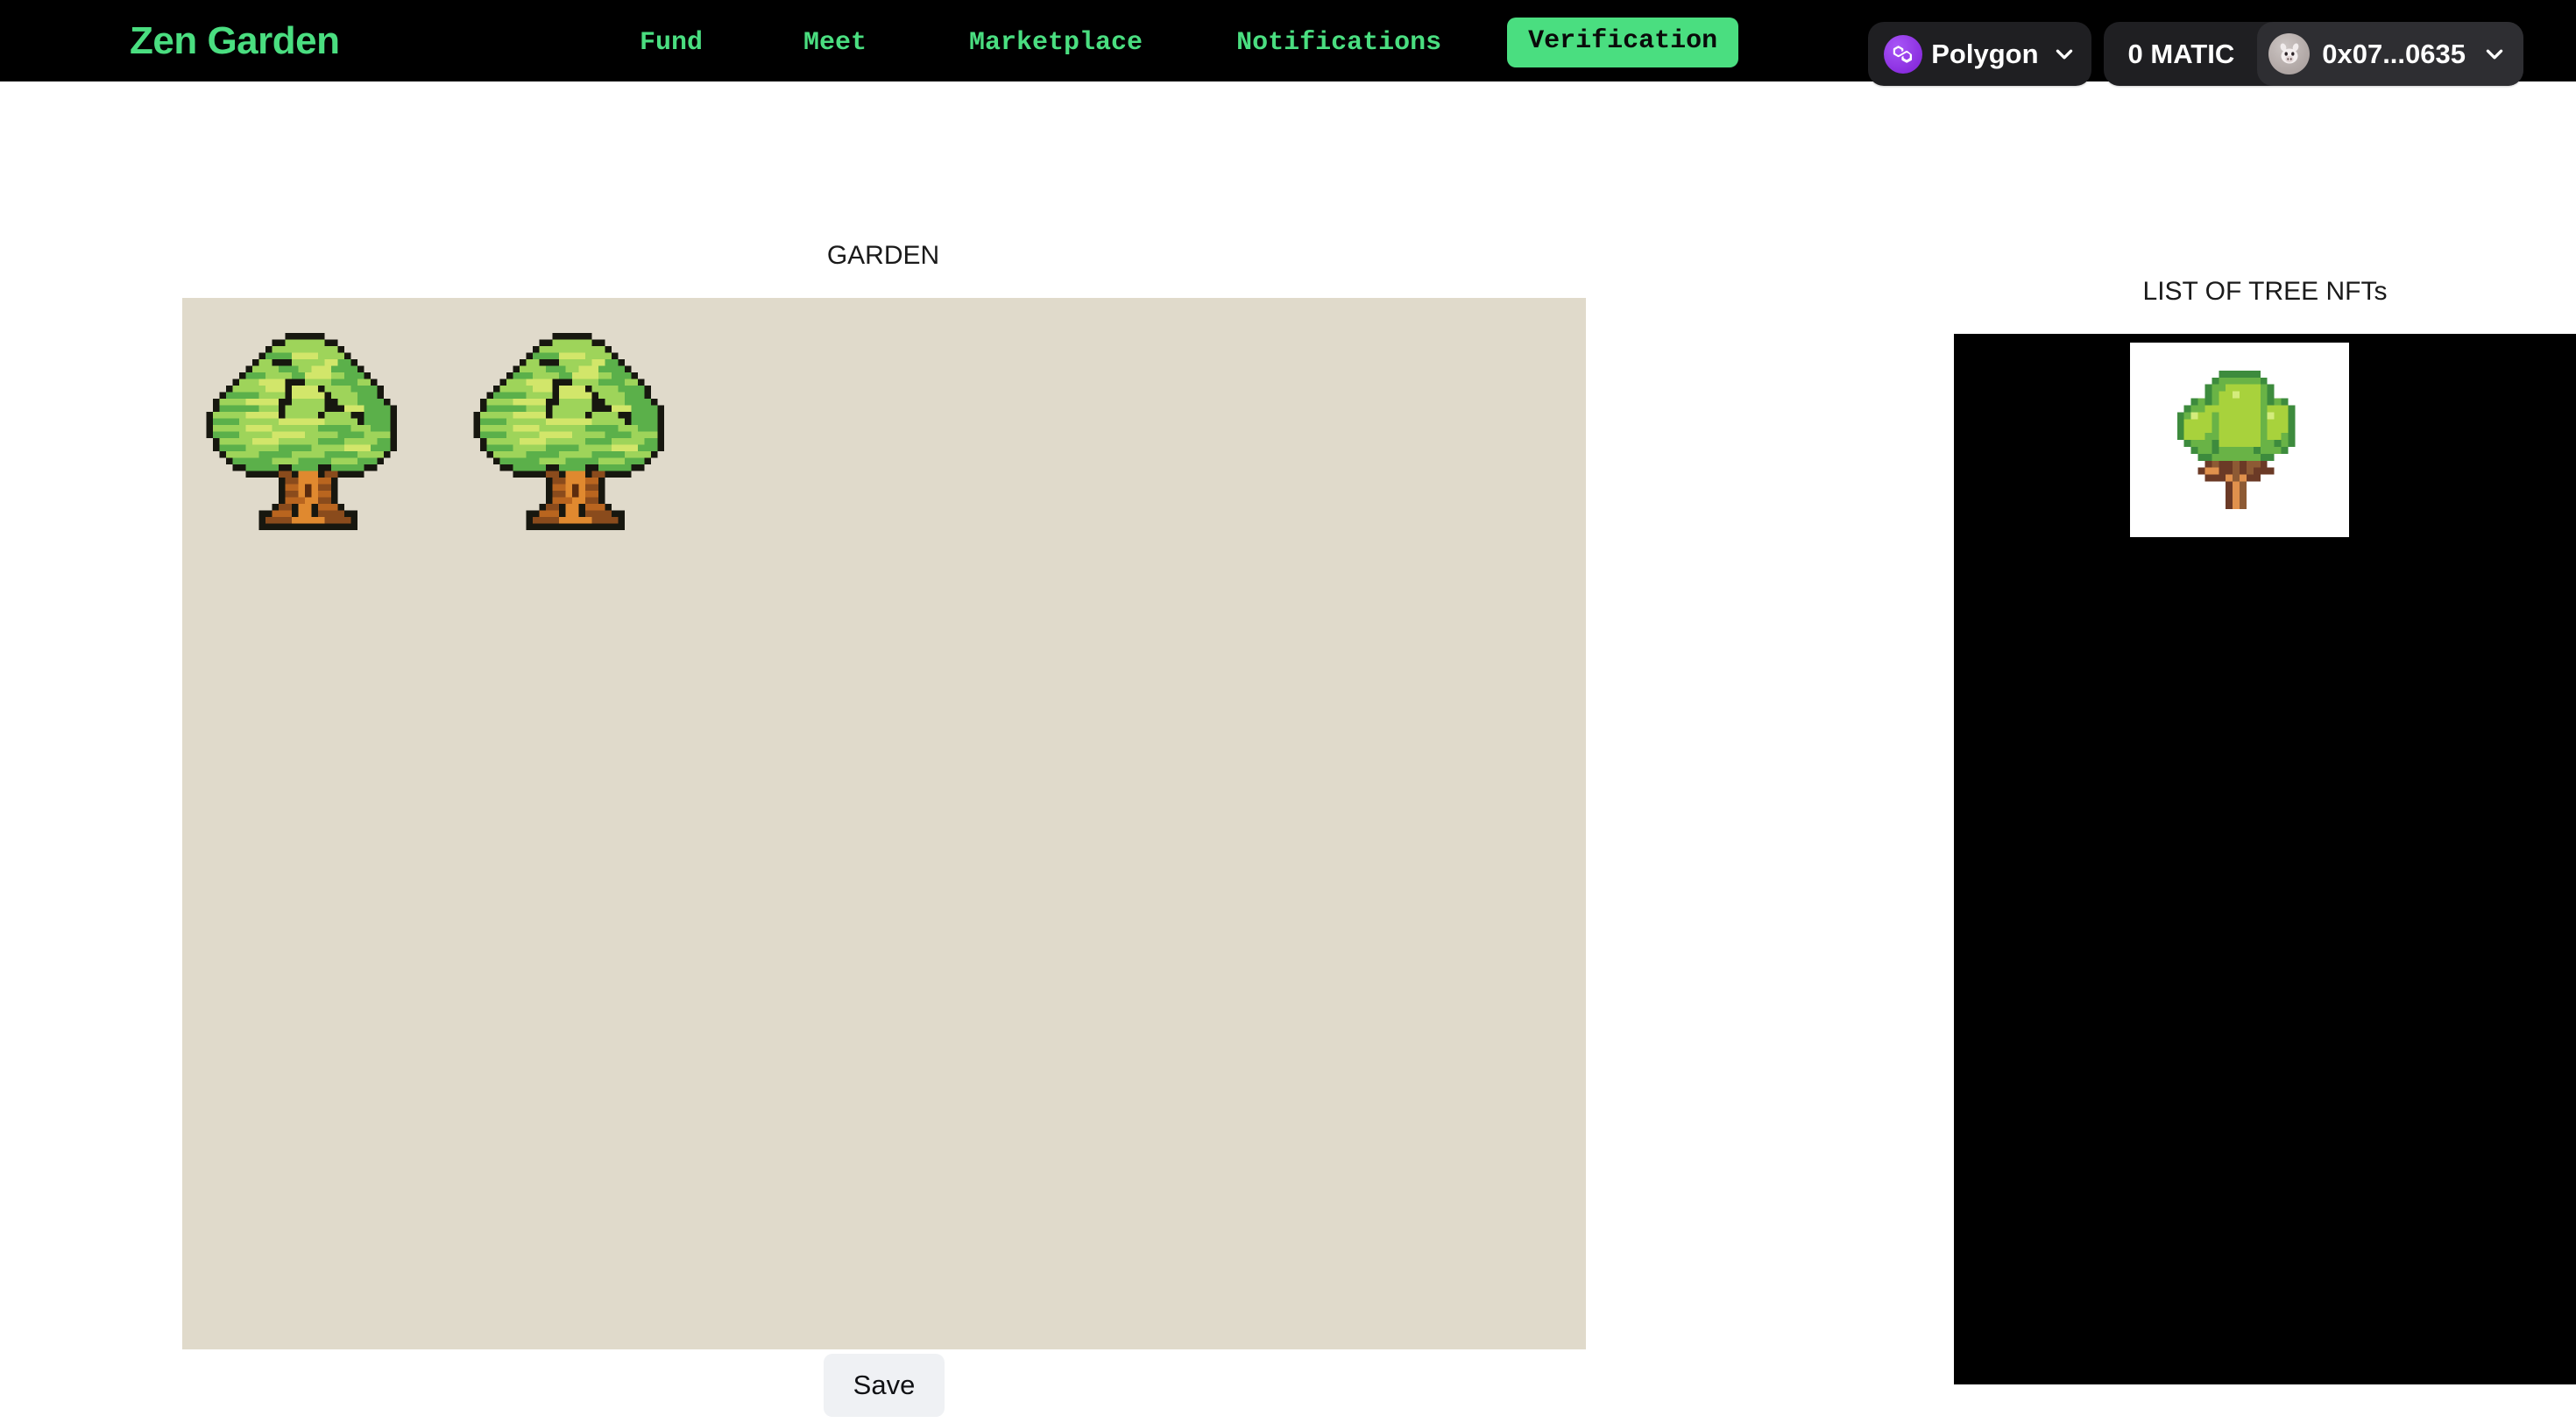 The width and height of the screenshot is (2576, 1423). What do you see at coordinates (2236, 440) in the screenshot?
I see `pixel-tree-icon` at bounding box center [2236, 440].